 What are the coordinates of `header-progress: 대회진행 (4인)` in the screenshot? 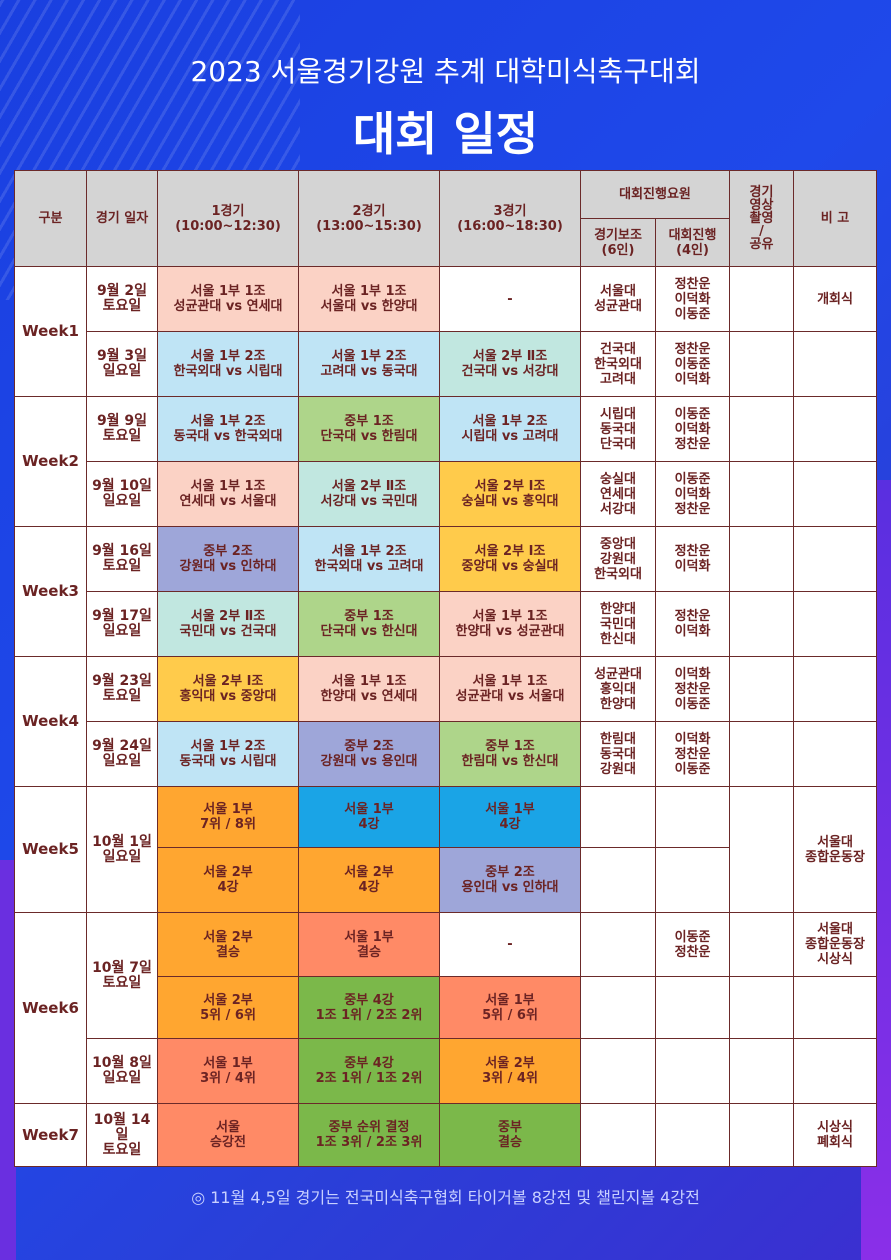 It's located at (692, 242).